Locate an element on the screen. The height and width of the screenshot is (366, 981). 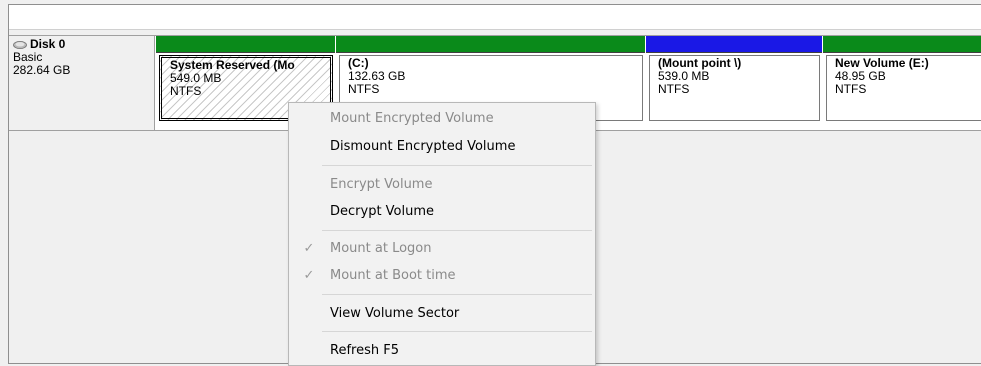
partition-body: (Mount point \) 539.0 MB NTFS is located at coordinates (734, 88).